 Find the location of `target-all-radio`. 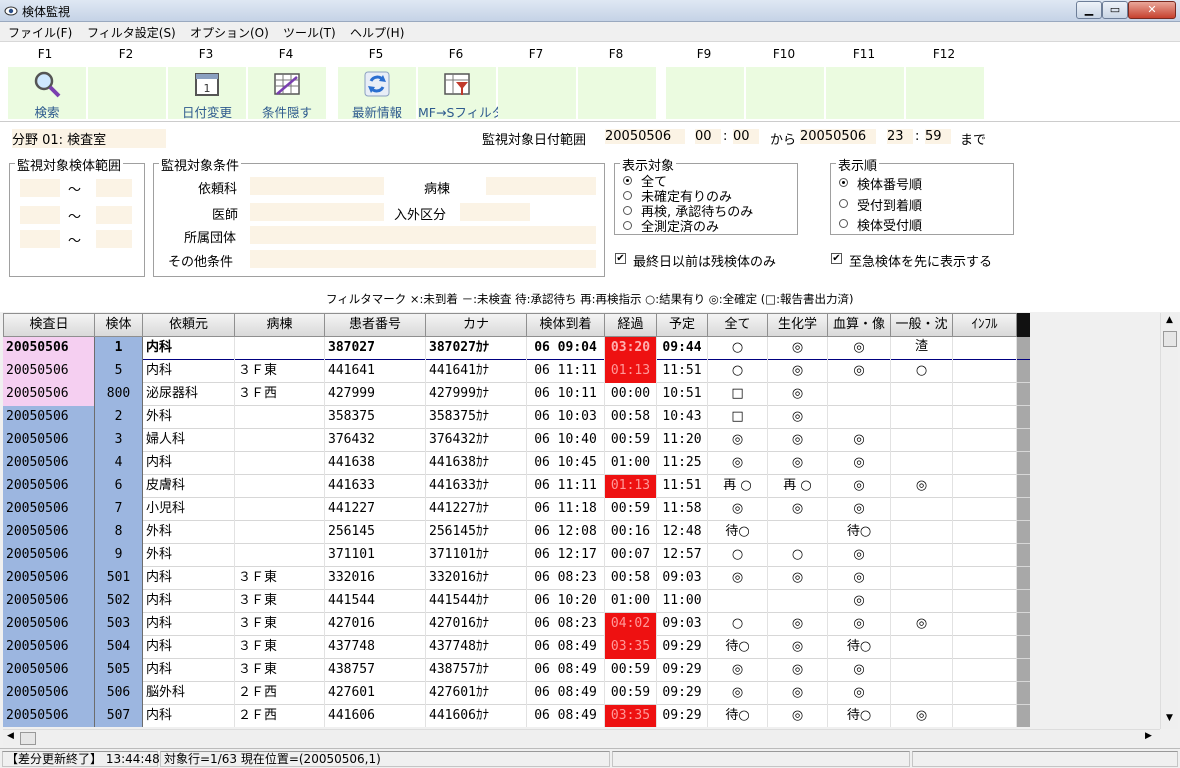

target-all-radio is located at coordinates (627, 180).